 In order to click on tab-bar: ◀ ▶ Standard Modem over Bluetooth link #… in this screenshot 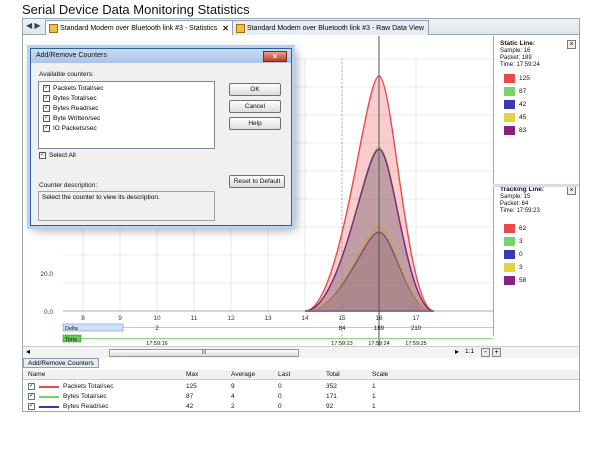, I will do `click(301, 27)`.